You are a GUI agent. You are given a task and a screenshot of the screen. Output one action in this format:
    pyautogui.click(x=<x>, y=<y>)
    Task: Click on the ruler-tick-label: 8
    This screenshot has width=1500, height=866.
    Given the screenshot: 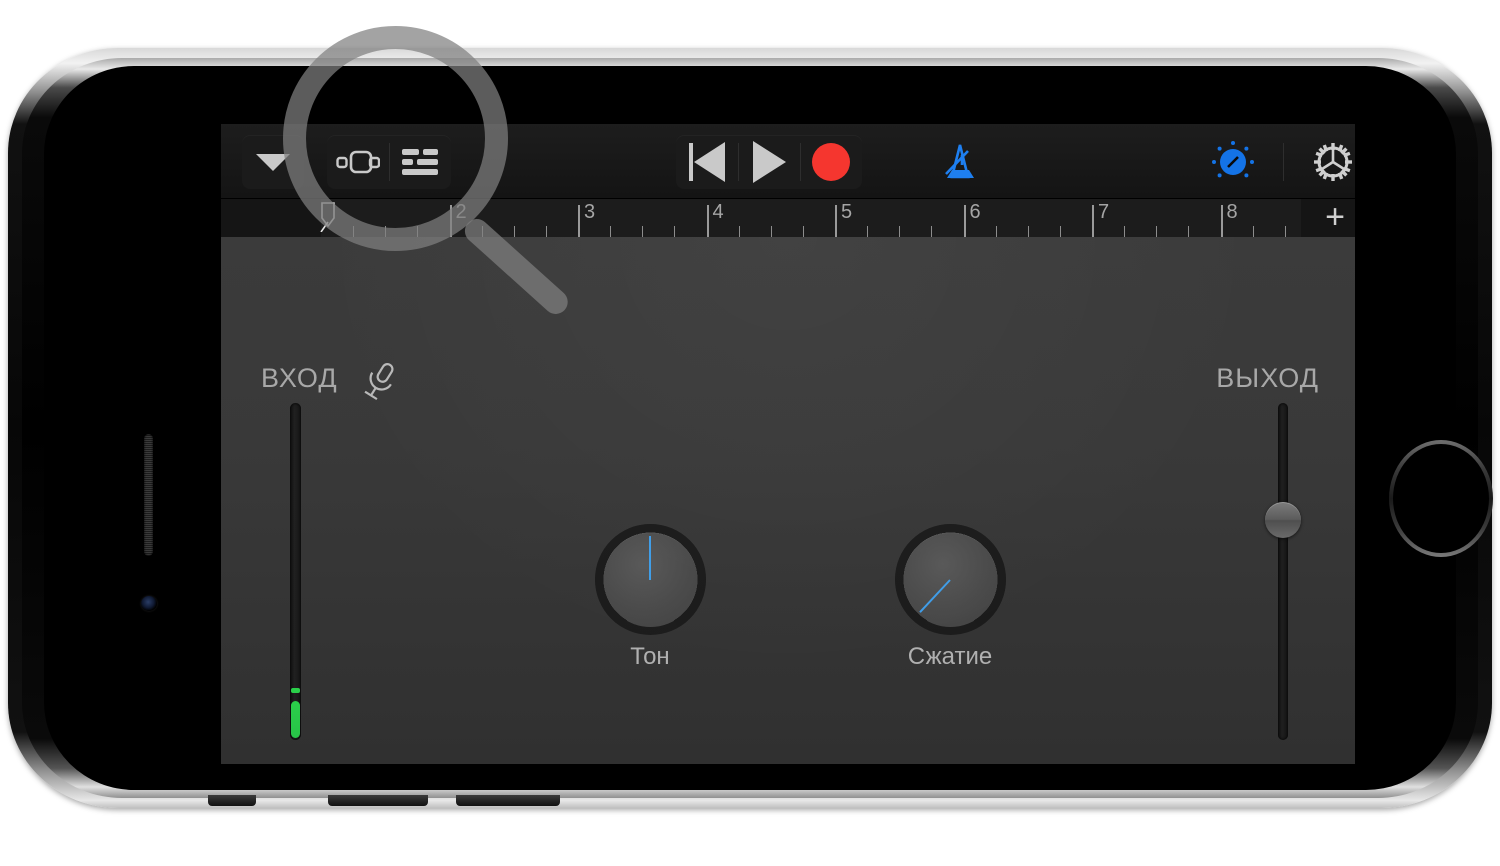 What is the action you would take?
    pyautogui.click(x=1232, y=212)
    